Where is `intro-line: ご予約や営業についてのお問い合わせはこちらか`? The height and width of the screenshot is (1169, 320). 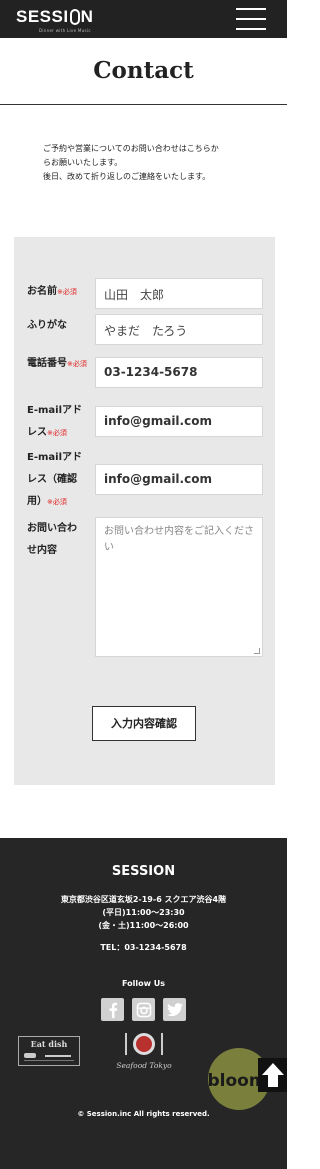
intro-line: ご予約や営業についてのお問い合わせはこちらか is located at coordinates (131, 148).